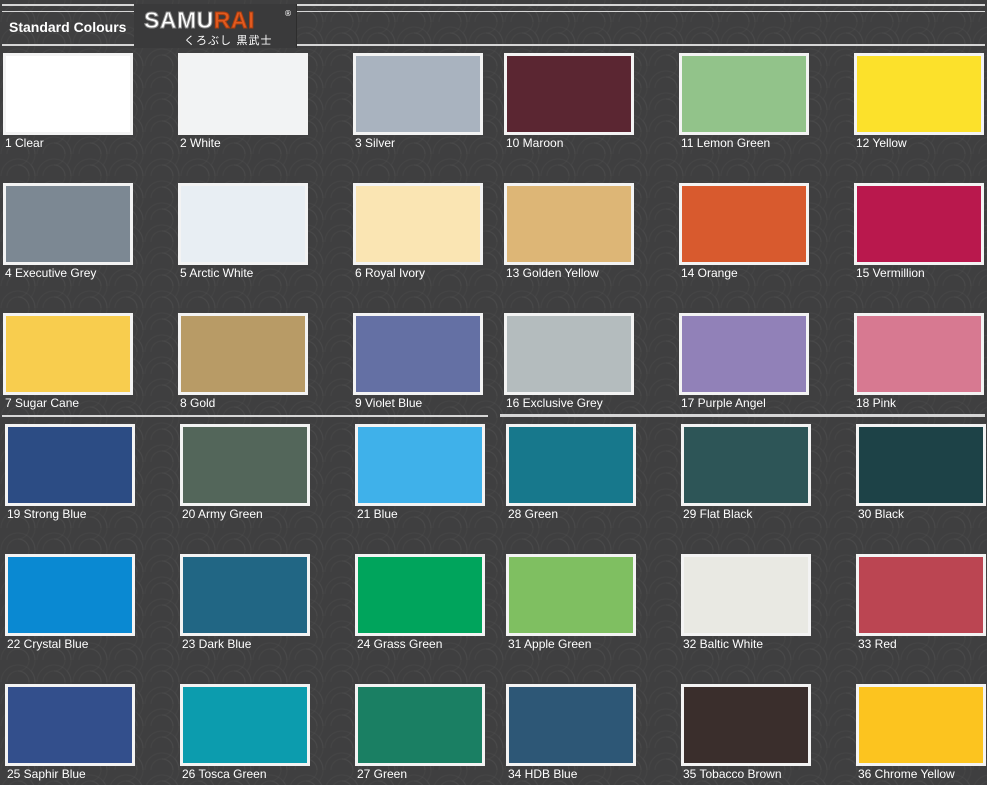  I want to click on swatch-label: 3 Silver, so click(375, 143).